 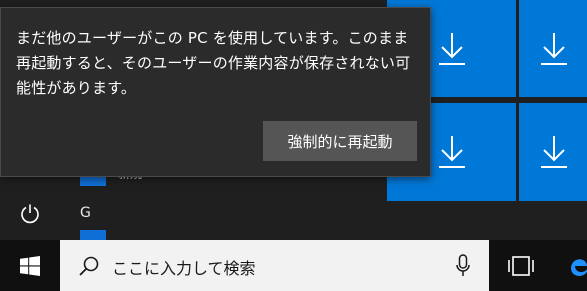 I want to click on search-icon, so click(x=89, y=266).